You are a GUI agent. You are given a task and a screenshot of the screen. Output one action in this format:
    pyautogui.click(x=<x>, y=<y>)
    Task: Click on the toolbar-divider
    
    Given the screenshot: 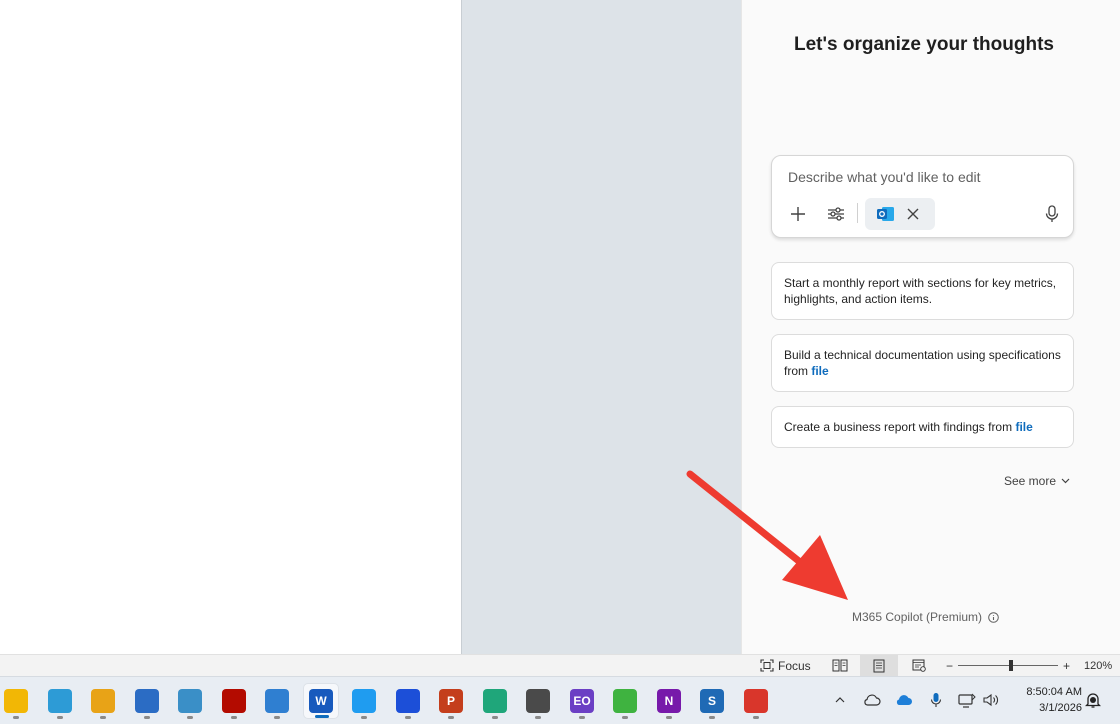 What is the action you would take?
    pyautogui.click(x=857, y=213)
    